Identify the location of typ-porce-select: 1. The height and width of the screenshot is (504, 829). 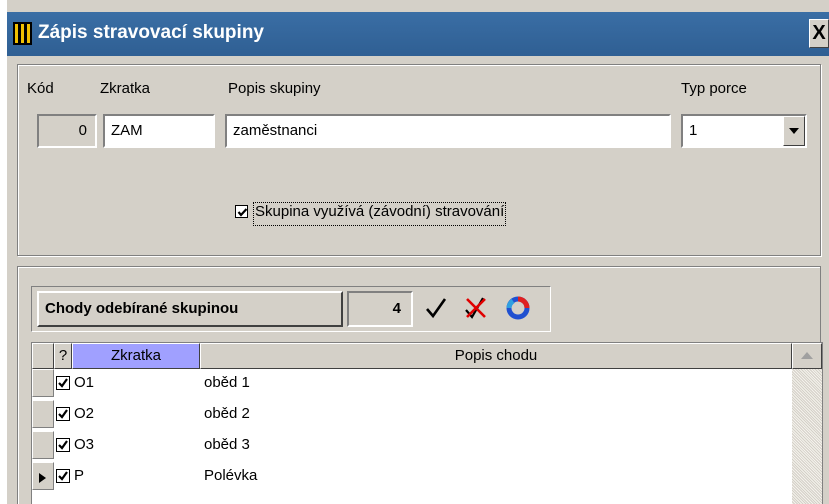
(744, 131).